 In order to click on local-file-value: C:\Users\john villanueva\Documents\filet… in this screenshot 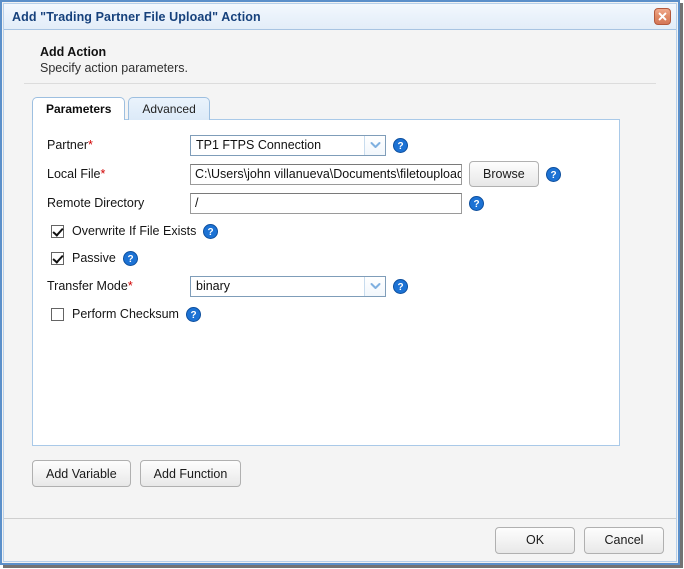, I will do `click(328, 174)`.